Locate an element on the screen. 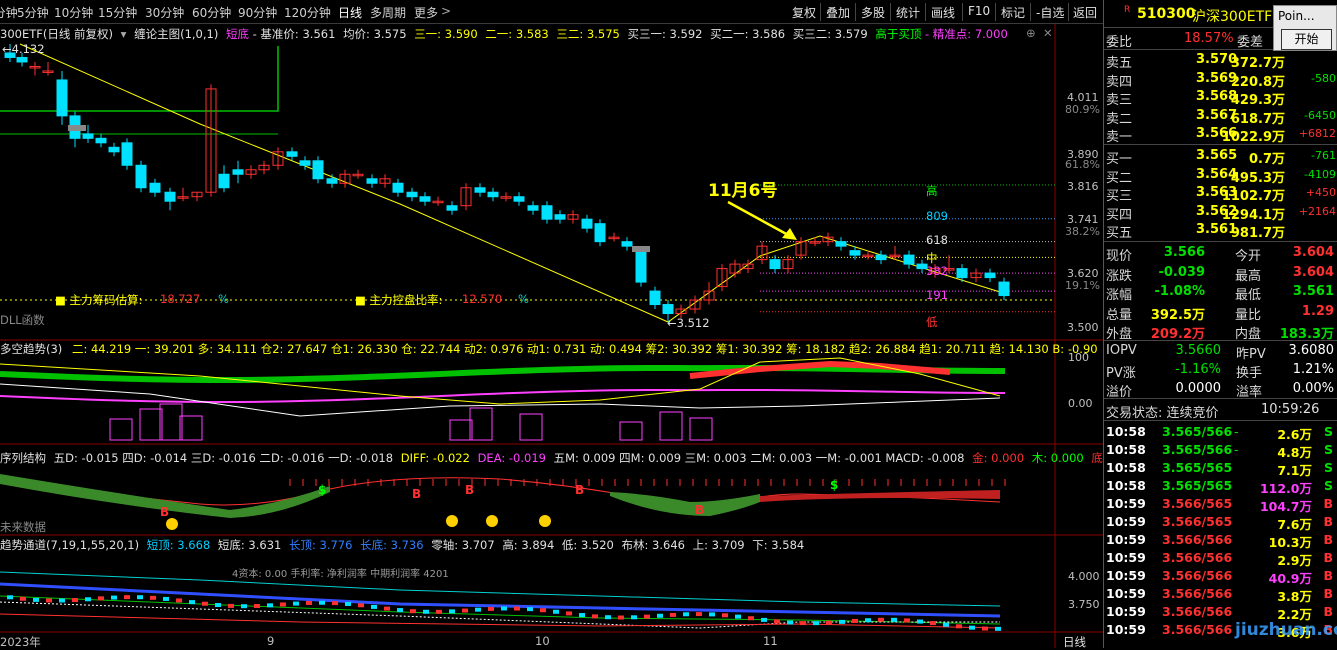  buy-price: 3.565 is located at coordinates (1216, 155).